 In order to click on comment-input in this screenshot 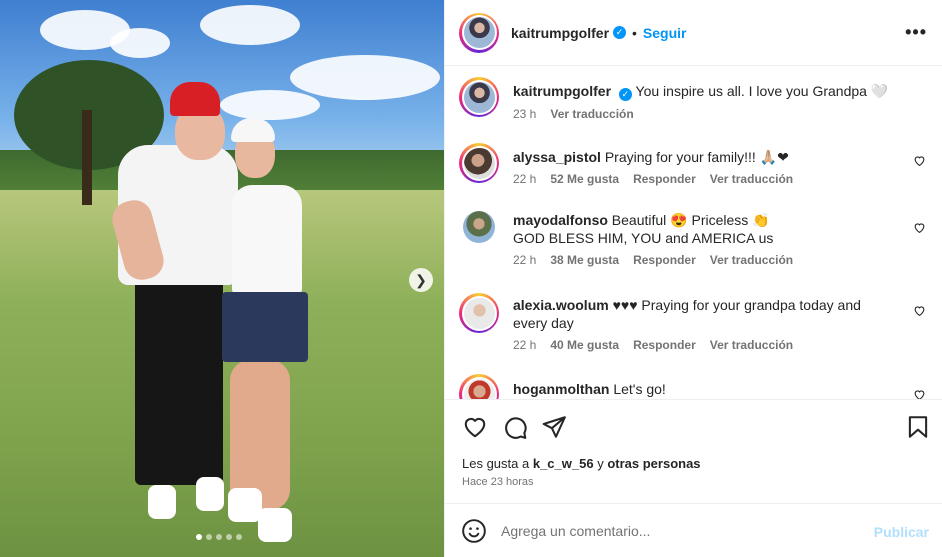, I will do `click(681, 530)`.